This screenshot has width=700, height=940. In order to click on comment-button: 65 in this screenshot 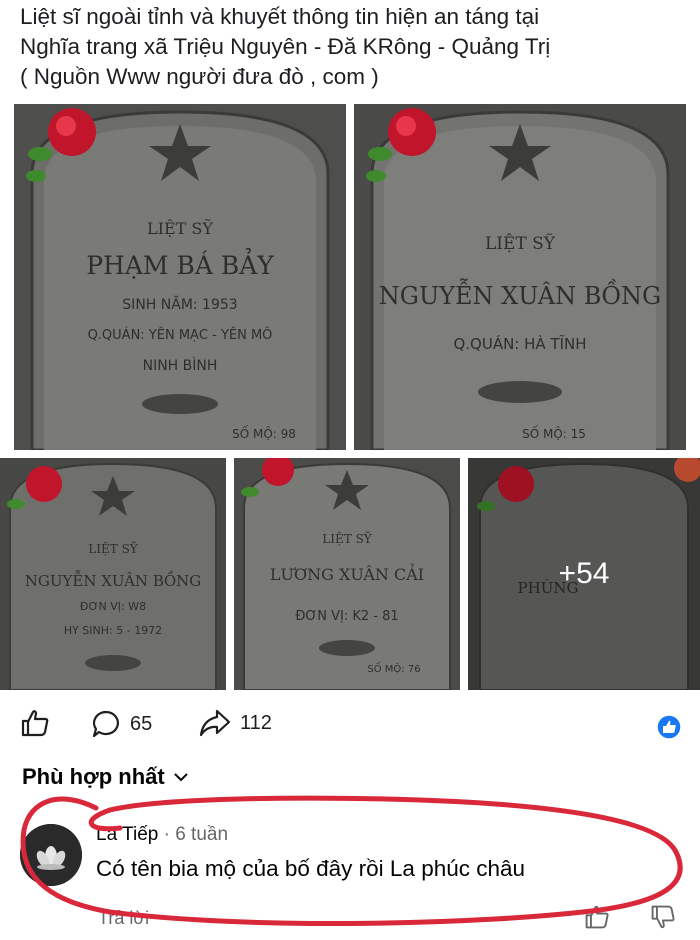, I will do `click(121, 724)`.